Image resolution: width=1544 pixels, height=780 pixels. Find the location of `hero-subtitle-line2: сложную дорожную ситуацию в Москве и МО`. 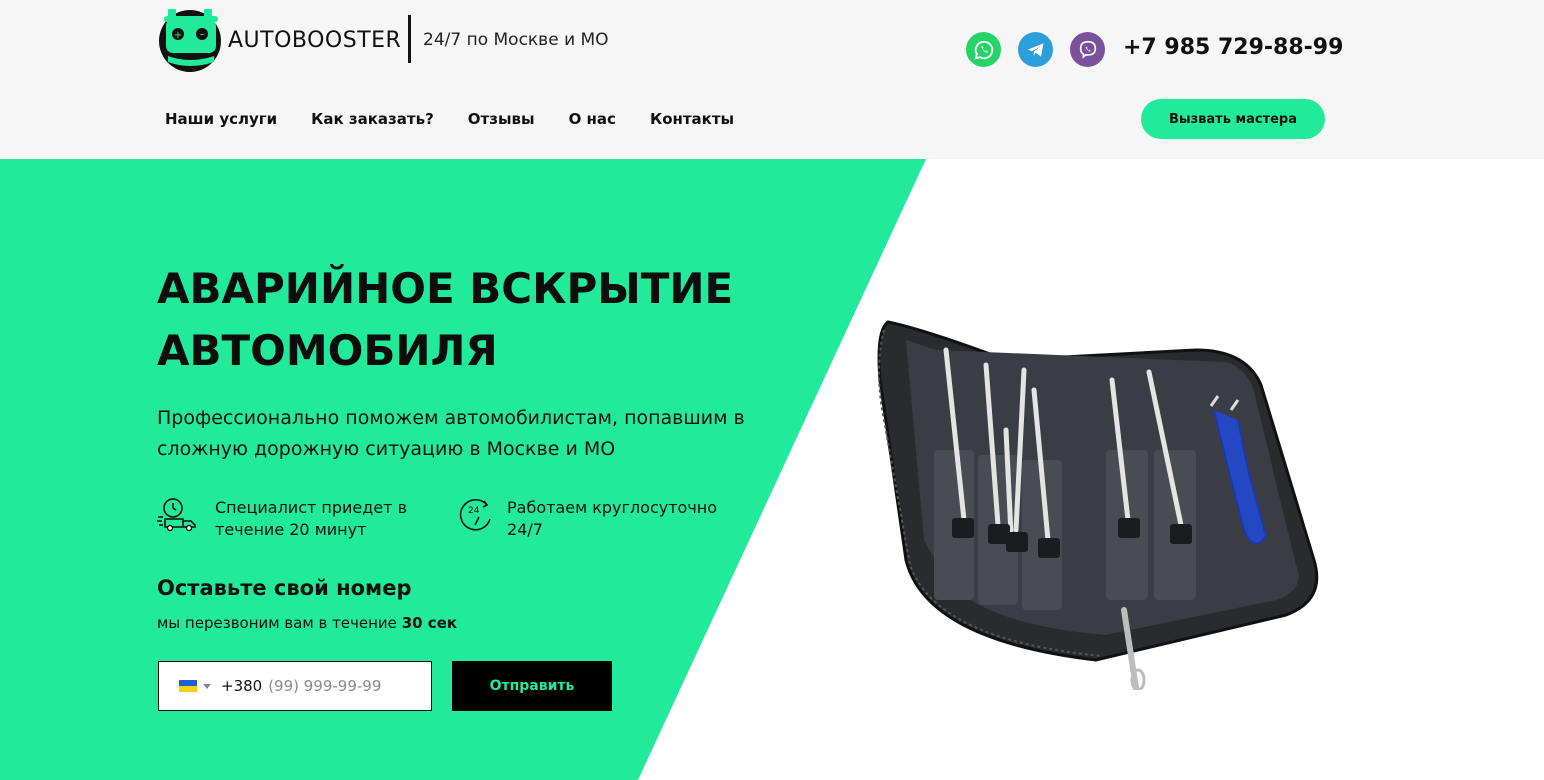

hero-subtitle-line2: сложную дорожную ситуацию в Москве и МО is located at coordinates (386, 449).